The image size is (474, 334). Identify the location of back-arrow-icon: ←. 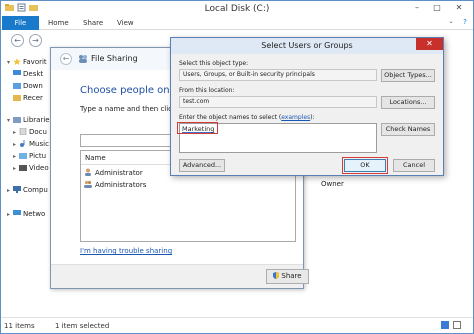
(66, 59).